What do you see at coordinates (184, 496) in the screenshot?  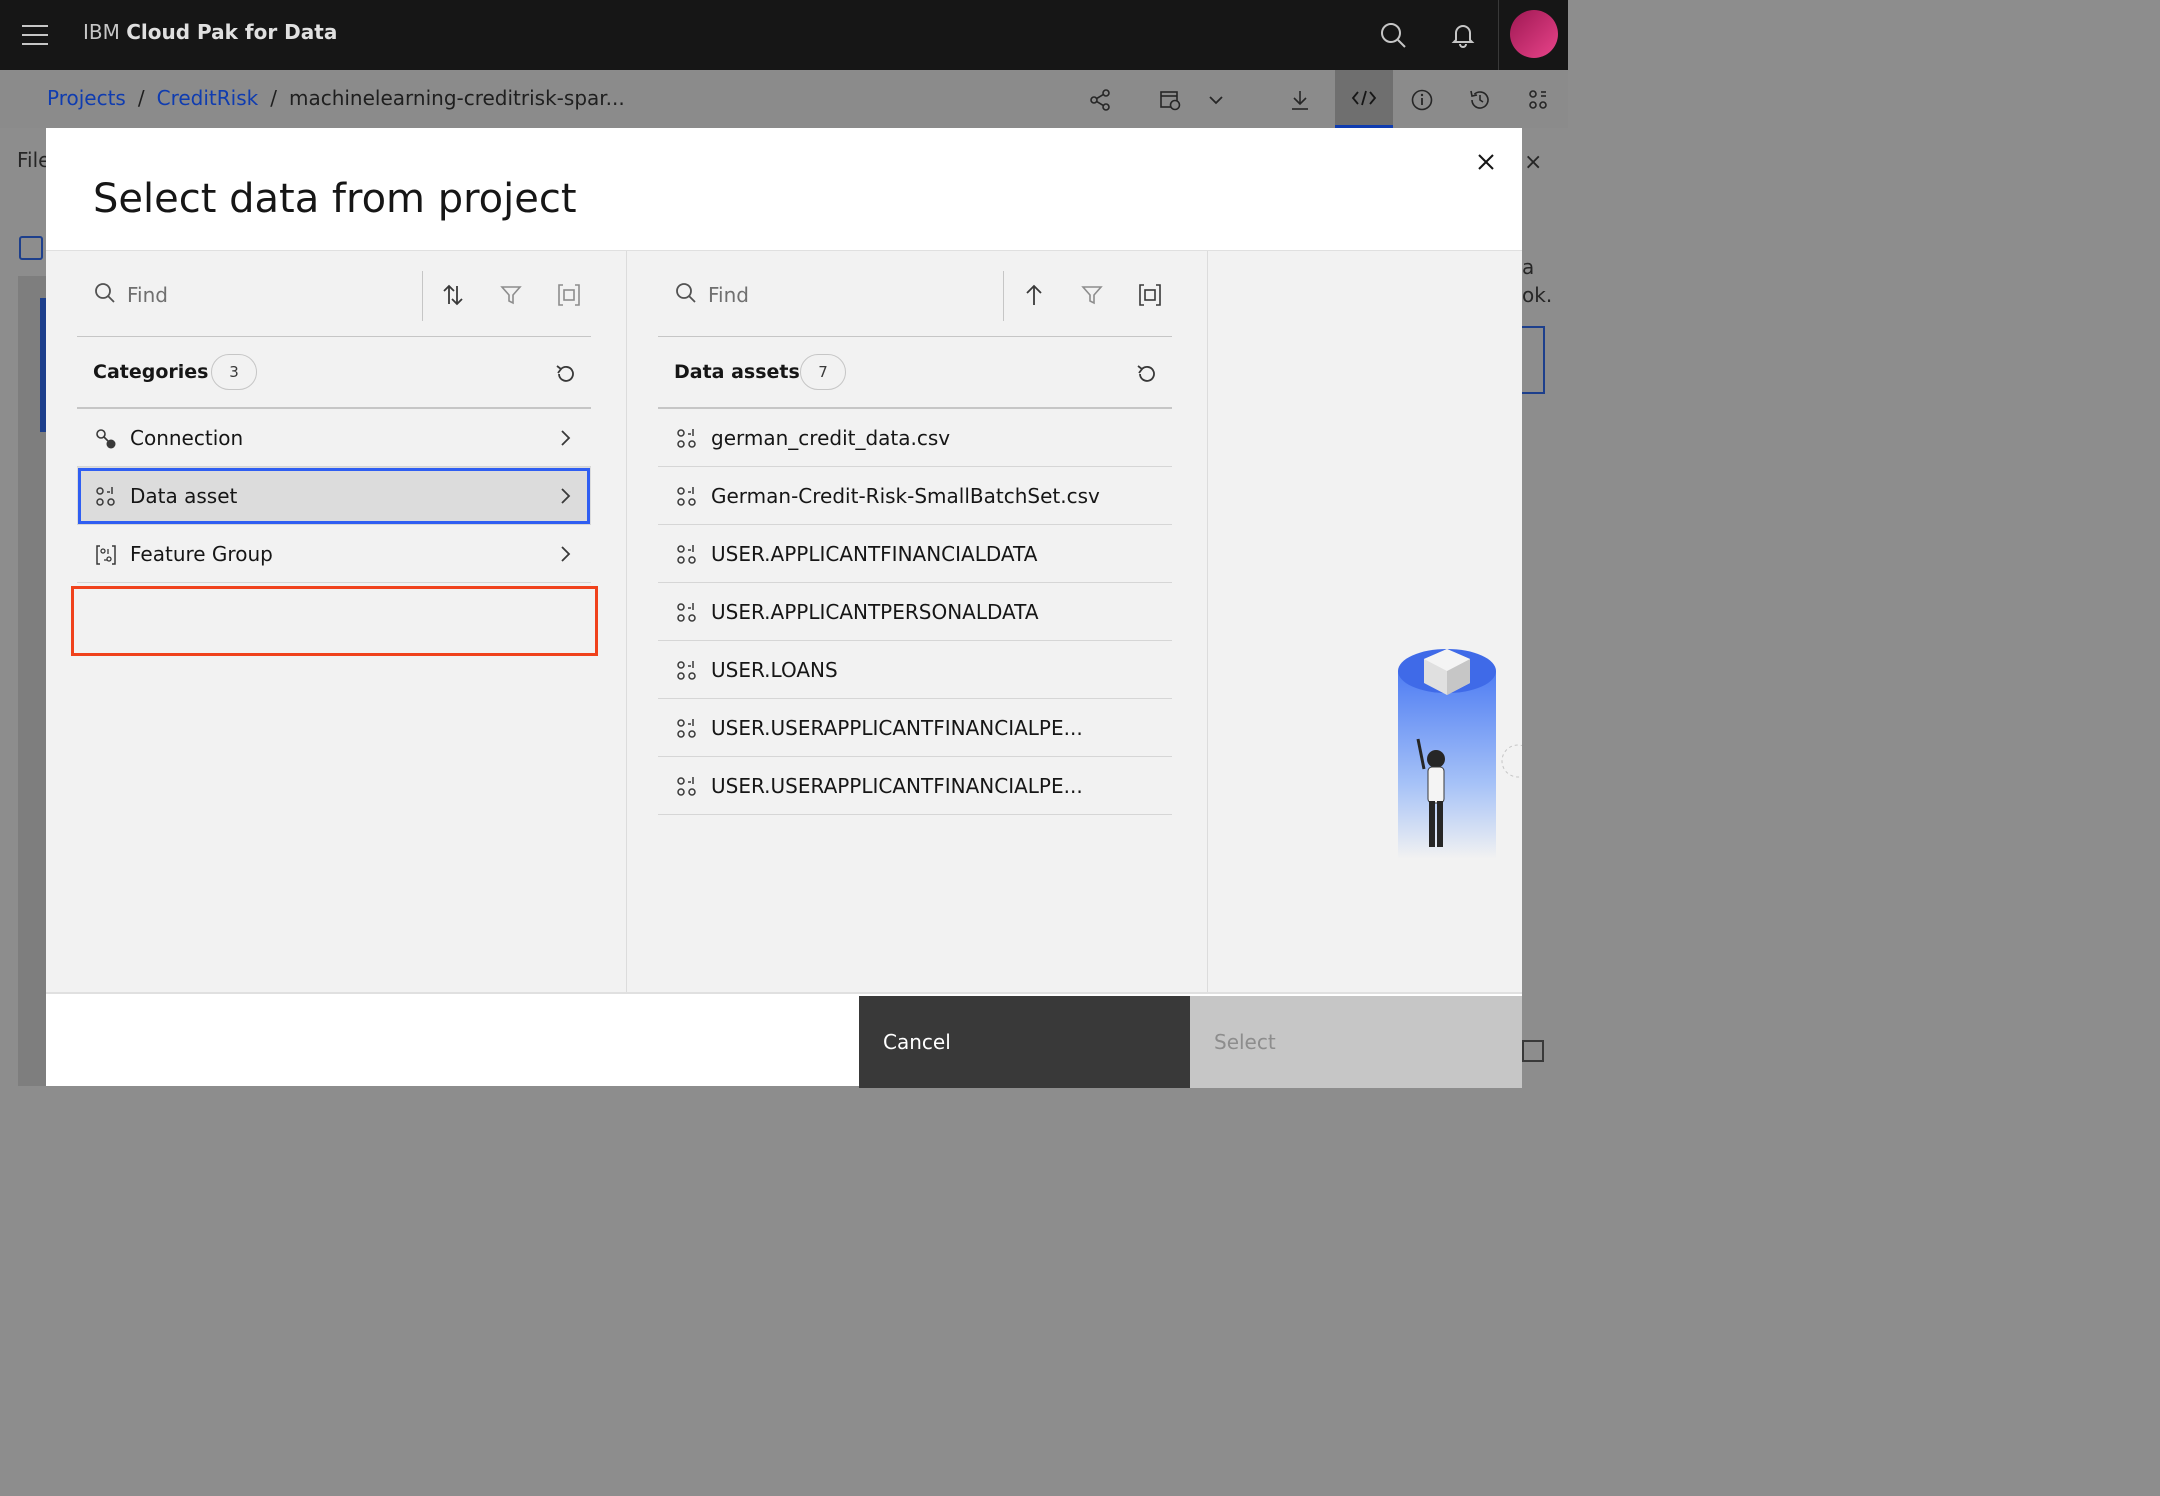 I see `category-label: Data asset` at bounding box center [184, 496].